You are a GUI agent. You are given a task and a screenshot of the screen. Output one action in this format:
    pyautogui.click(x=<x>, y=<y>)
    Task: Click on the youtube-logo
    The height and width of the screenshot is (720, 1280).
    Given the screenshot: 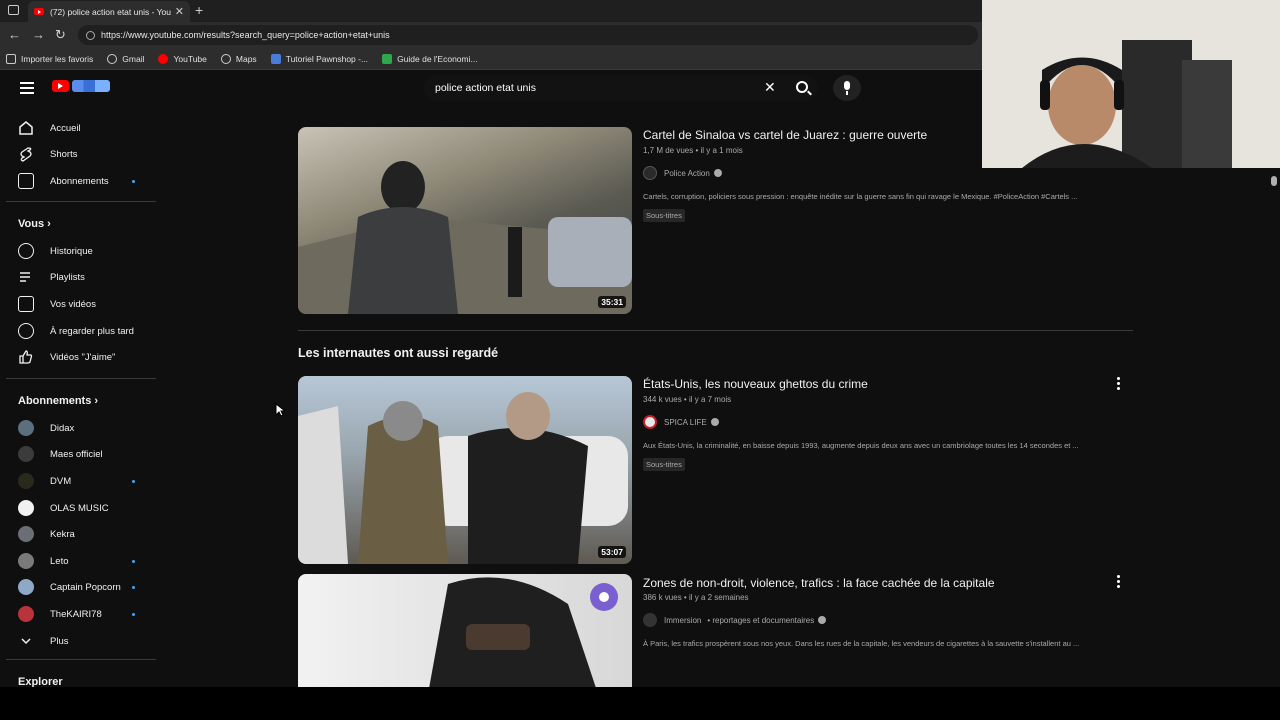 What is the action you would take?
    pyautogui.click(x=81, y=86)
    